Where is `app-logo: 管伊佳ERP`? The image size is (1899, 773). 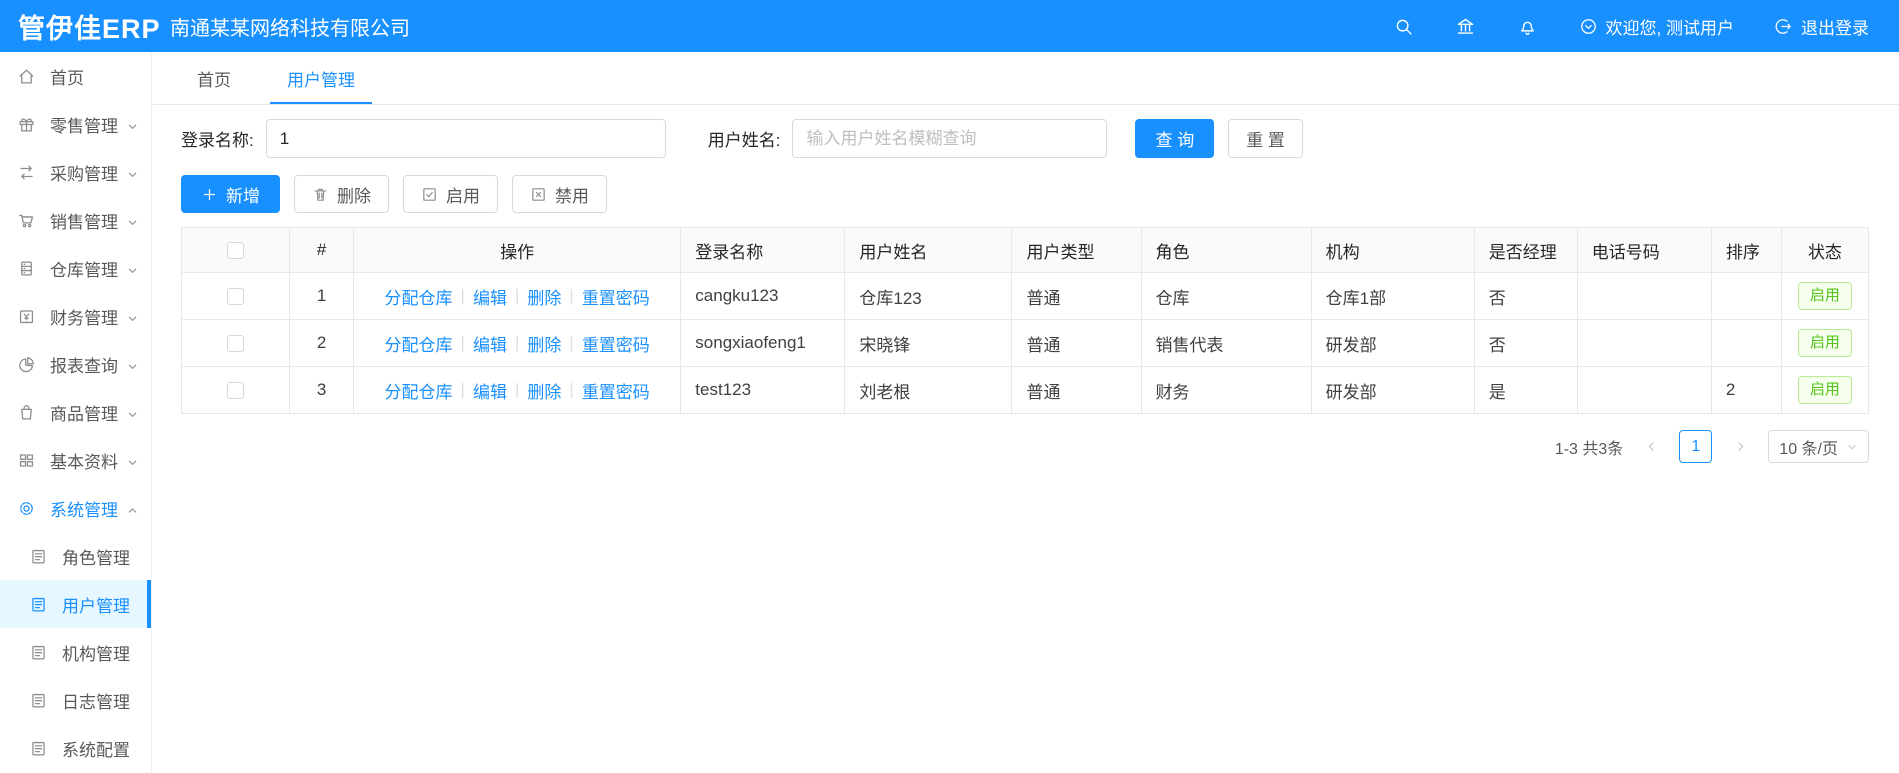
app-logo: 管伊佳ERP is located at coordinates (80, 26).